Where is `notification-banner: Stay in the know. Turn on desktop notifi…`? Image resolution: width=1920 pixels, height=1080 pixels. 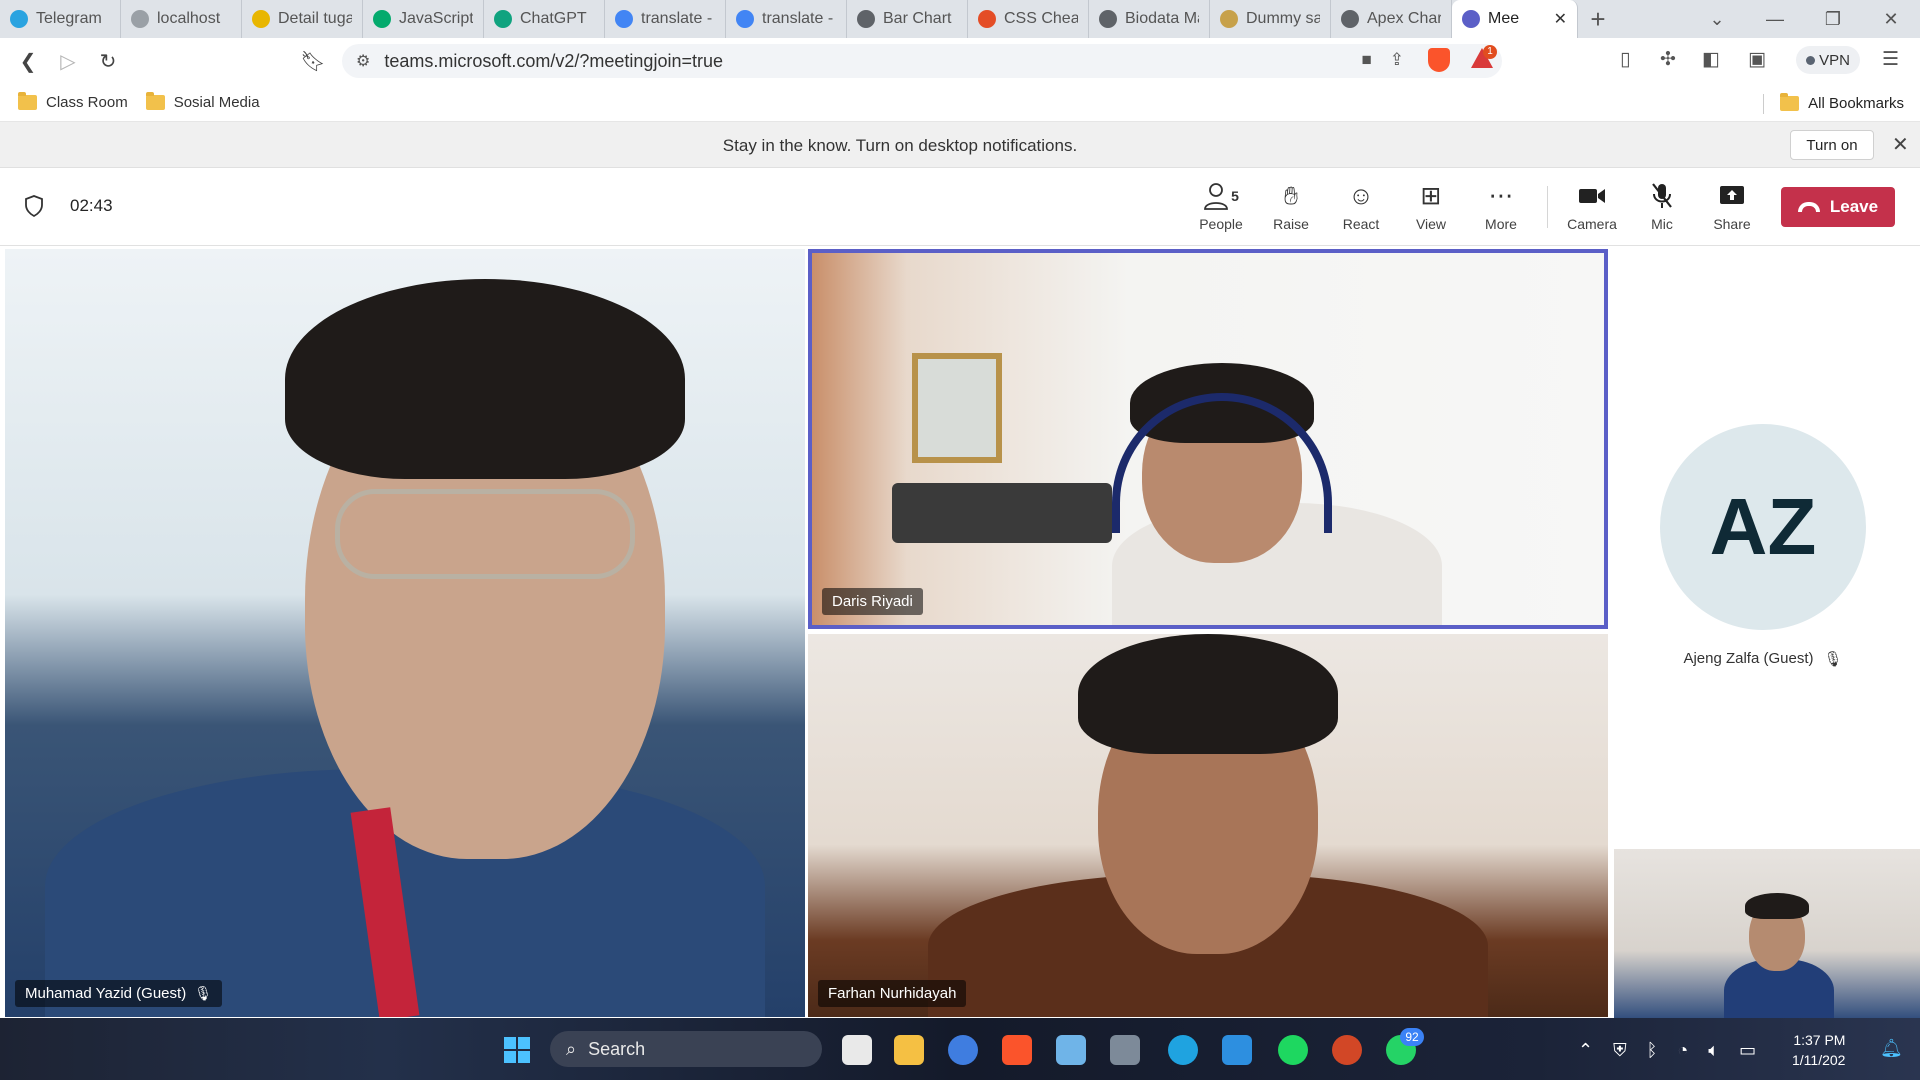 notification-banner: Stay in the know. Turn on desktop notifi… is located at coordinates (960, 145).